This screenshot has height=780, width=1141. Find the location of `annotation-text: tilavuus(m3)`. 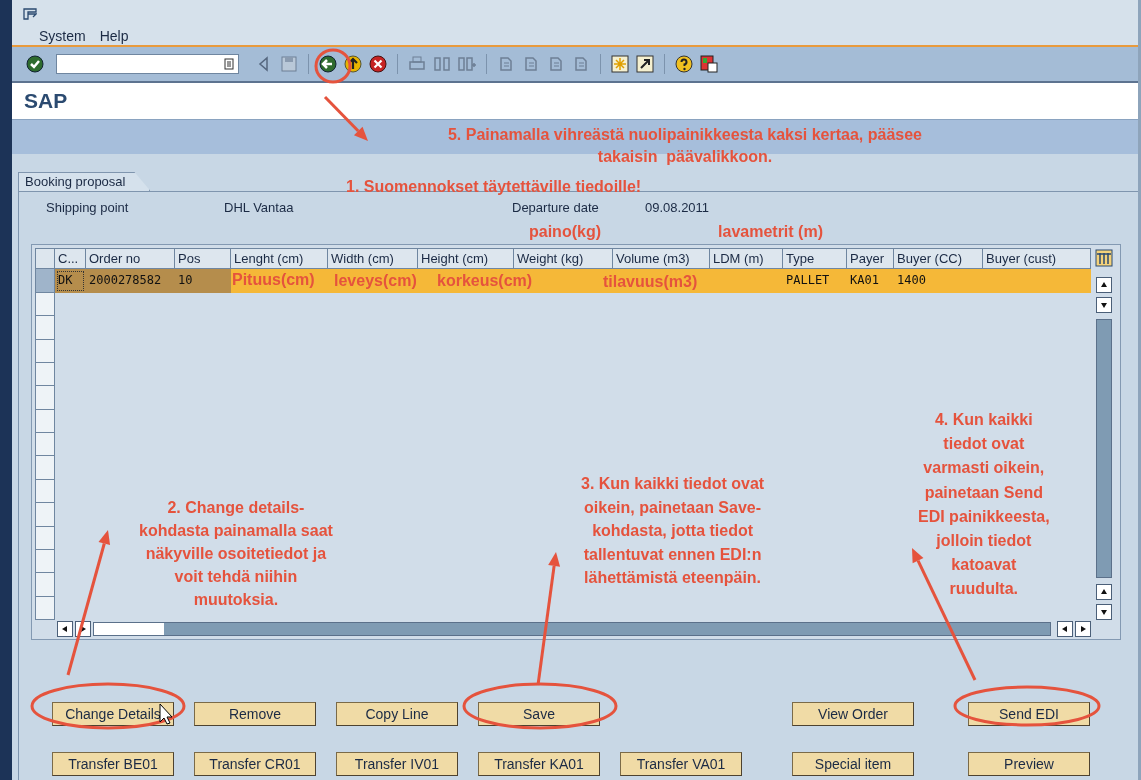

annotation-text: tilavuus(m3) is located at coordinates (650, 282).